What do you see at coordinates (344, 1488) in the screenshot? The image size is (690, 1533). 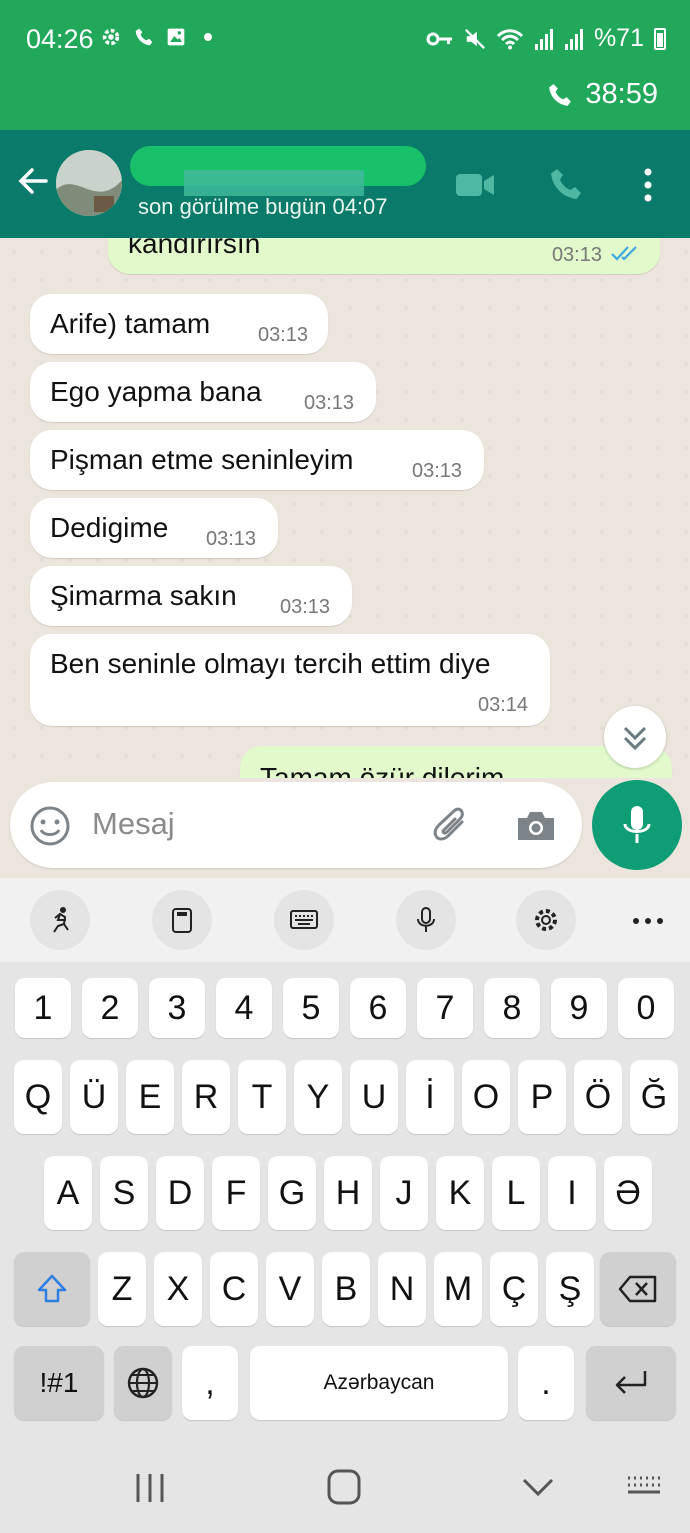 I see `home-icon` at bounding box center [344, 1488].